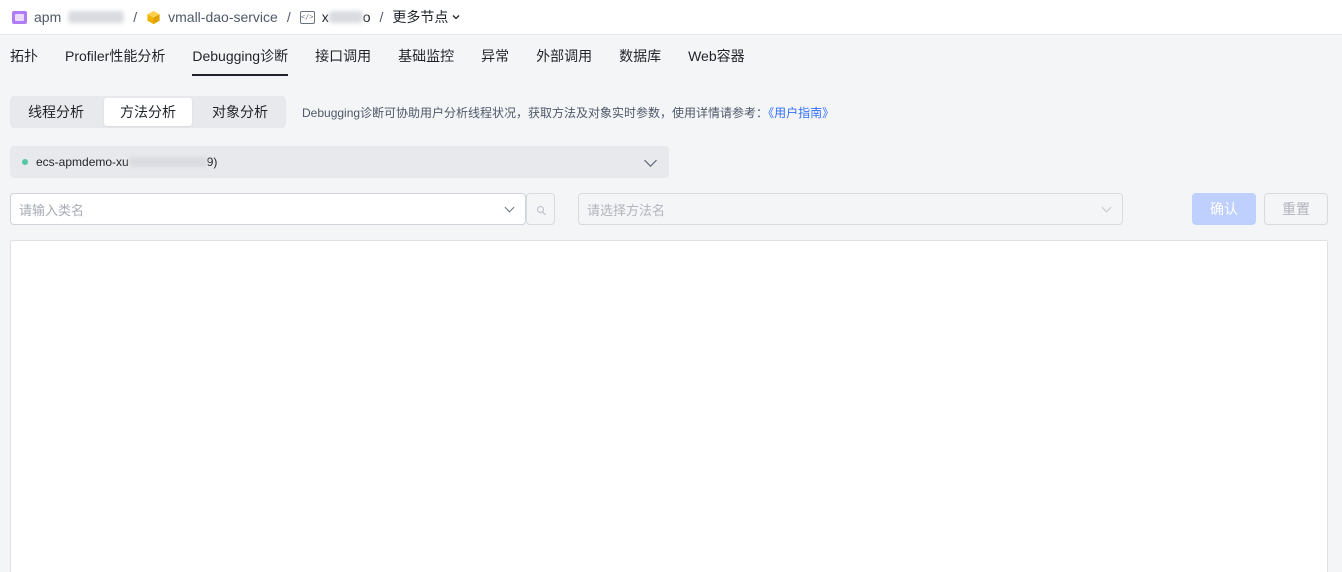 The height and width of the screenshot is (572, 1342). Describe the element at coordinates (366, 17) in the screenshot. I see `breadcrumb-node-suffix: o` at that location.